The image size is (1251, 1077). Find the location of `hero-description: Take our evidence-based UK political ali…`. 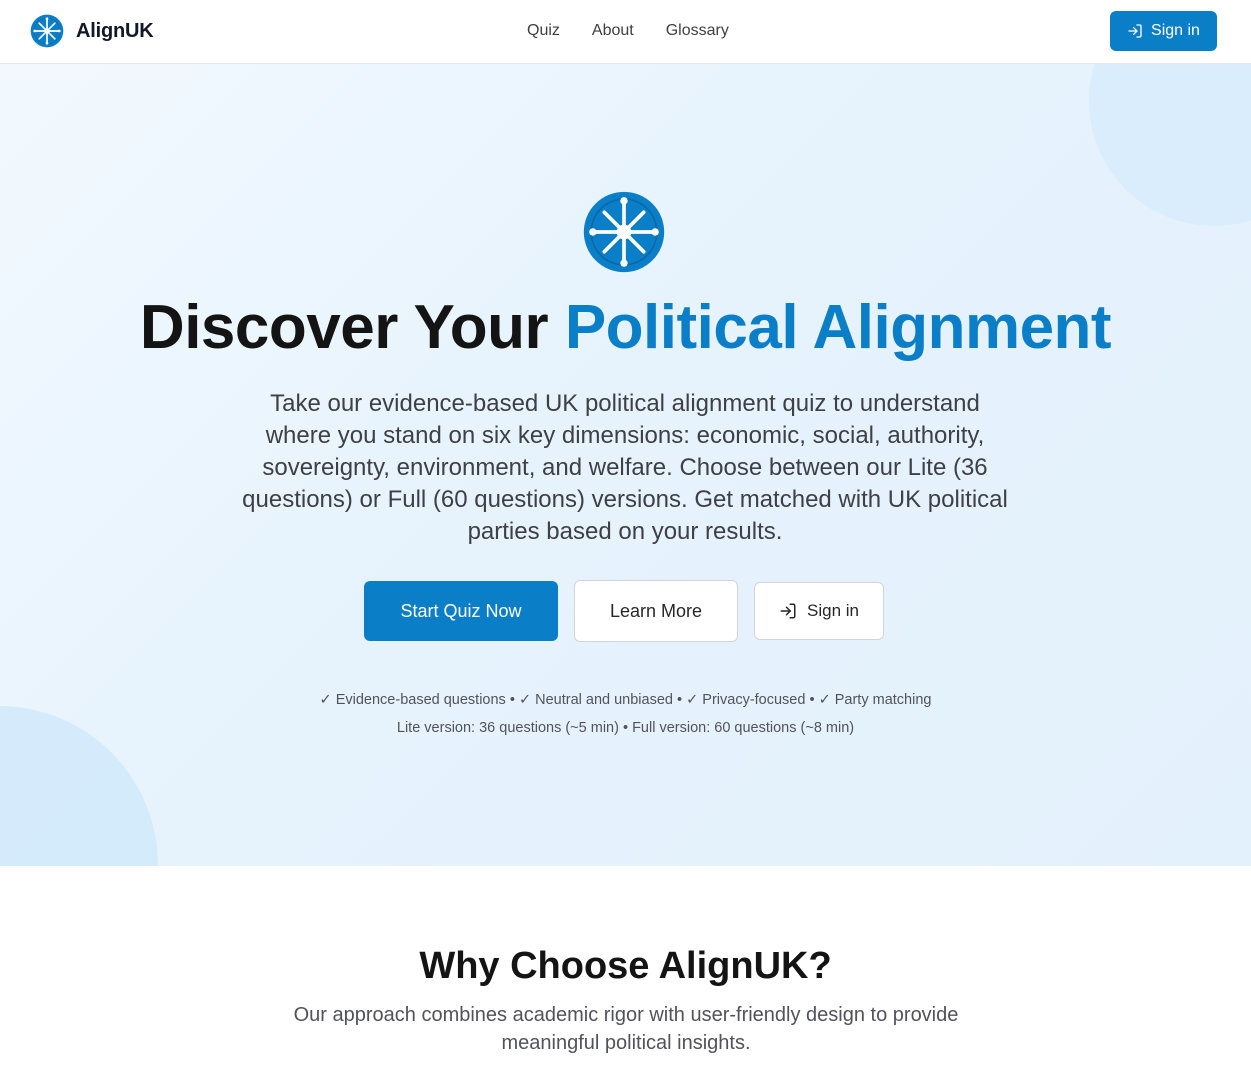

hero-description: Take our evidence-based UK political ali… is located at coordinates (625, 467).